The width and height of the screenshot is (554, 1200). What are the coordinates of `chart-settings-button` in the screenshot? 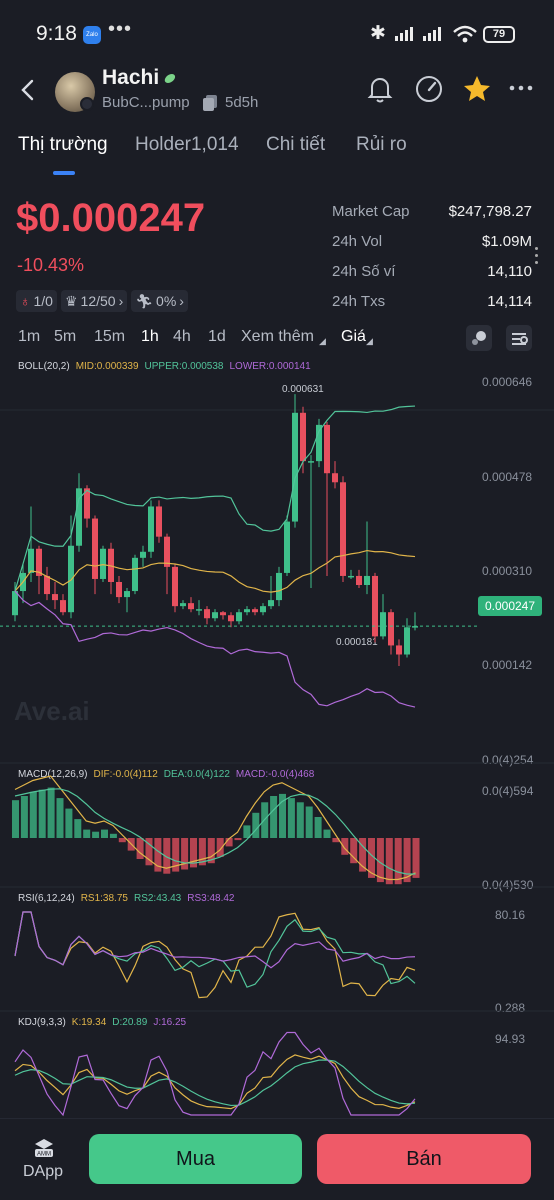 It's located at (519, 338).